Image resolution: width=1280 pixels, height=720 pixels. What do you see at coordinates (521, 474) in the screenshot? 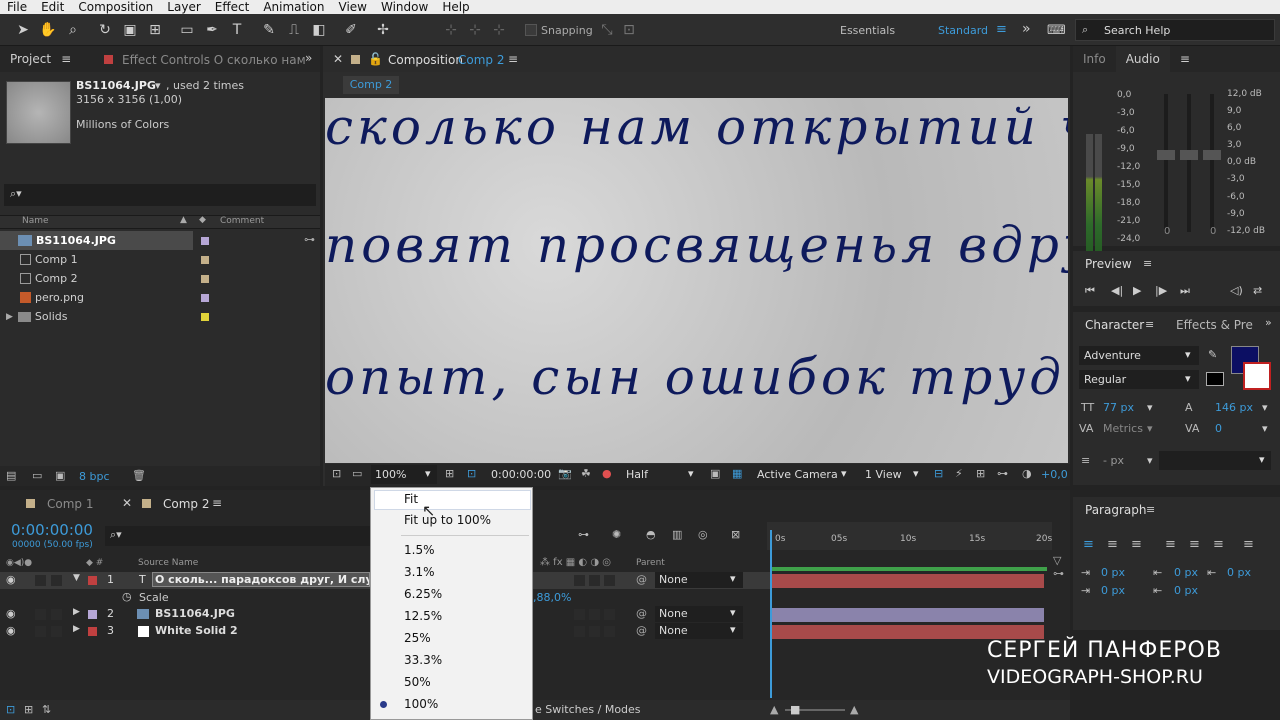
I see `viewer-timecode: 0:00:00:00` at bounding box center [521, 474].